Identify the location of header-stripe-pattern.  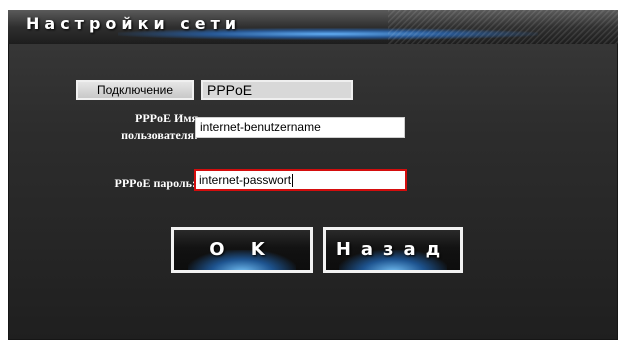
(503, 27).